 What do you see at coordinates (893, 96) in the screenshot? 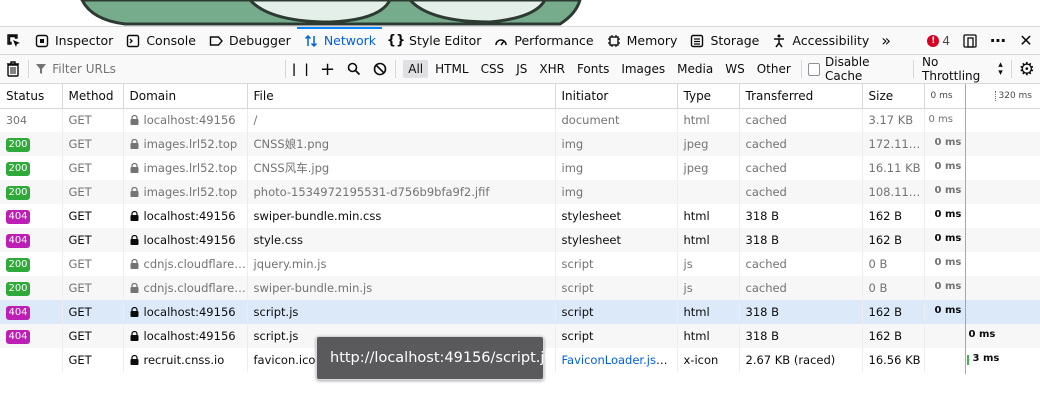
I see `column-header-size: Size` at bounding box center [893, 96].